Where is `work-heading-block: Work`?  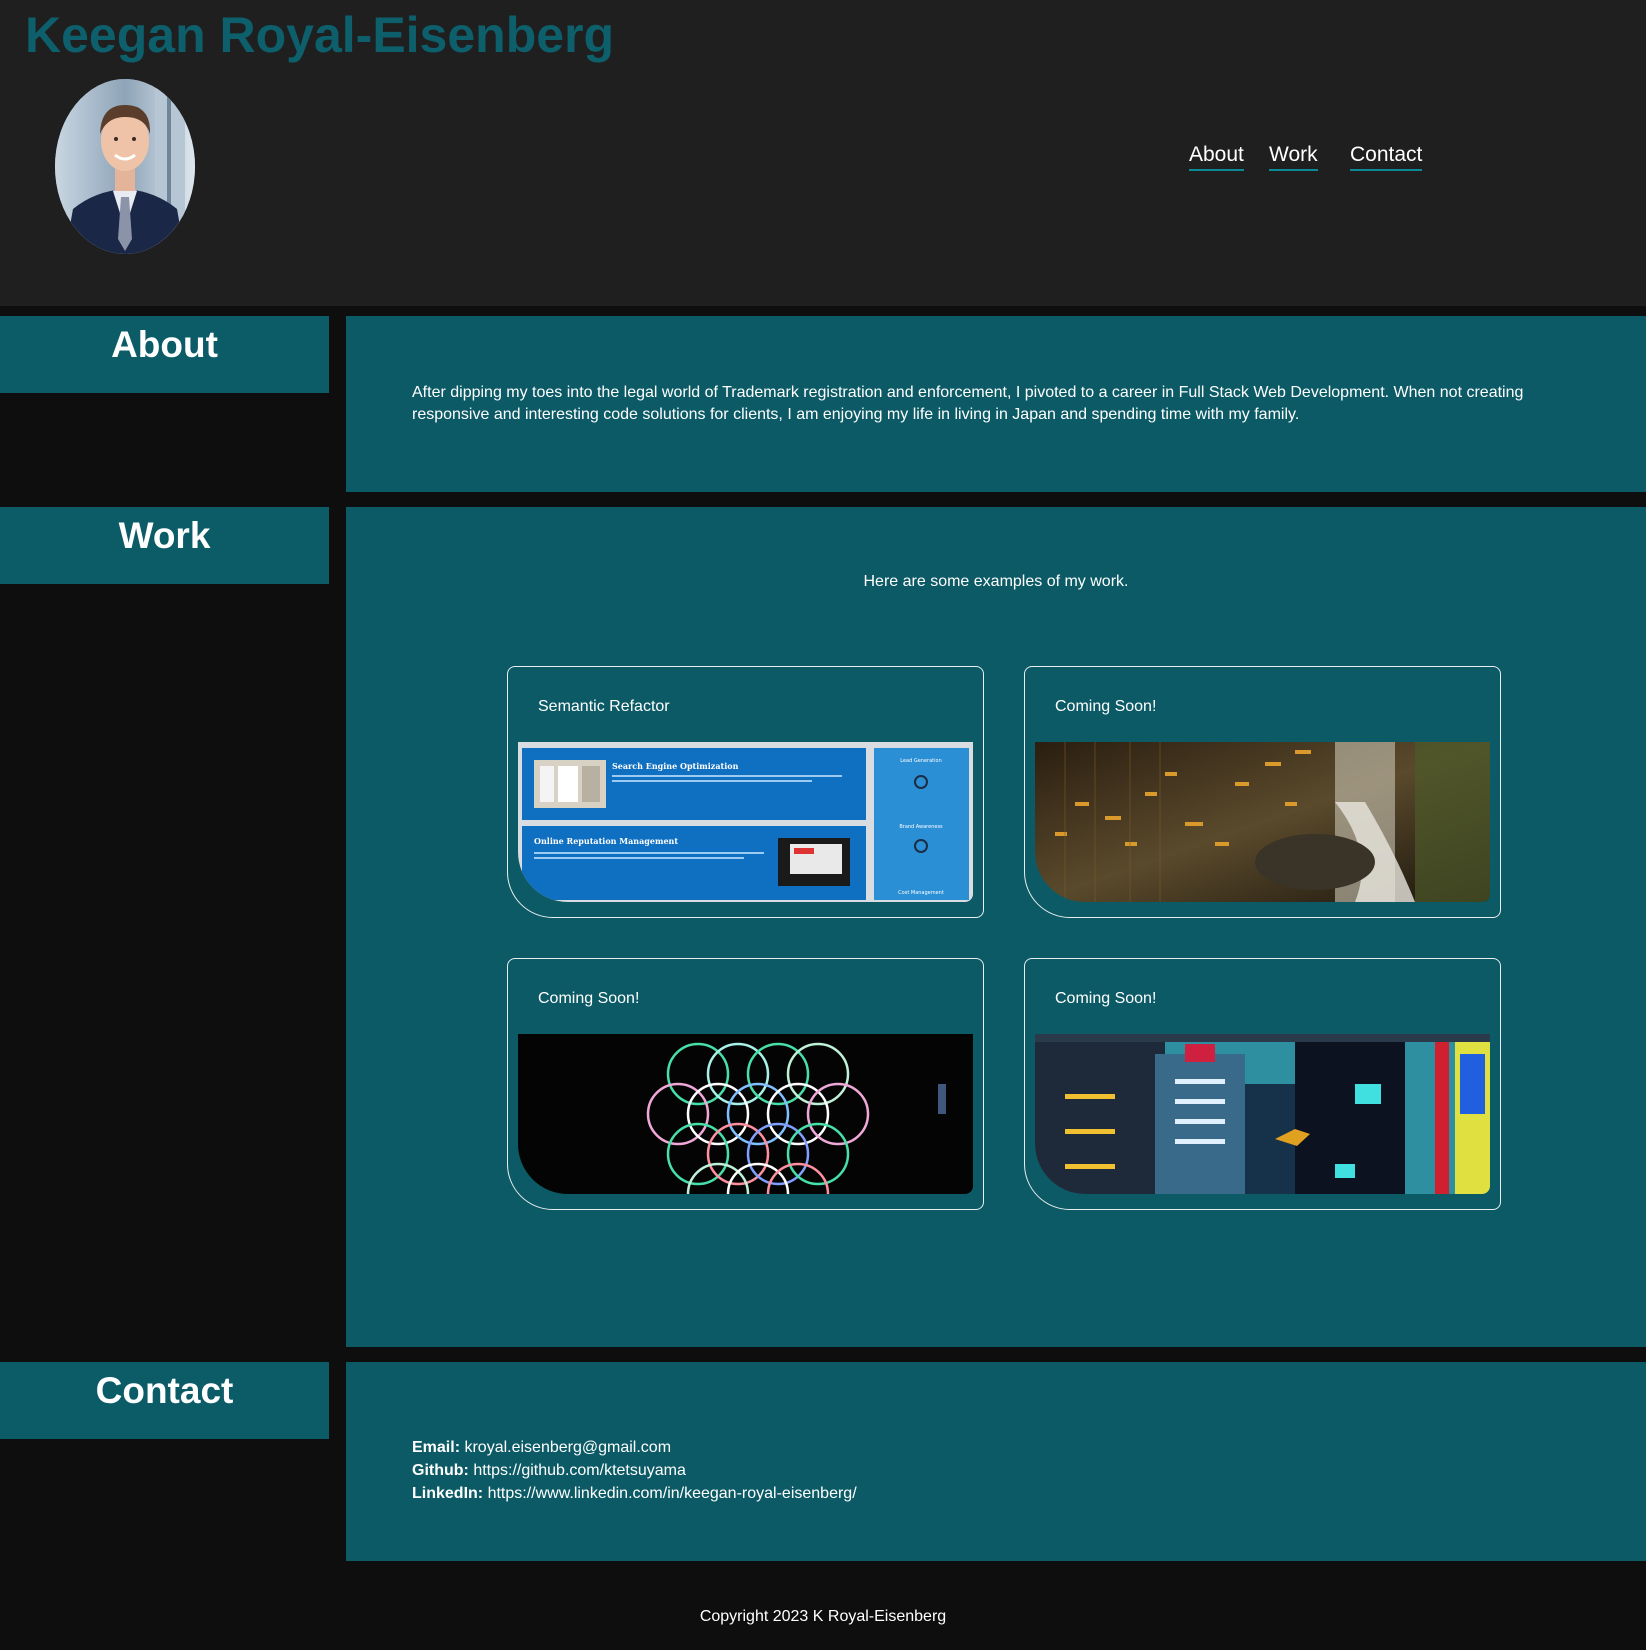 work-heading-block: Work is located at coordinates (164, 545).